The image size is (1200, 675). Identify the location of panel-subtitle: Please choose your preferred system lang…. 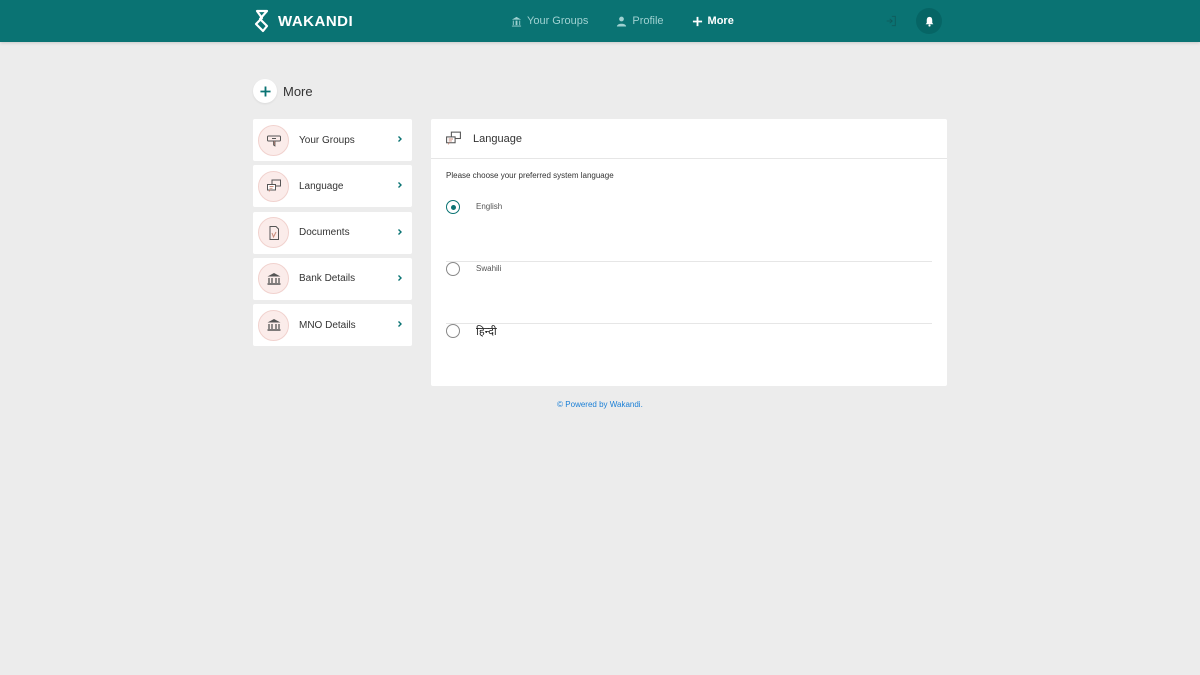
(530, 175).